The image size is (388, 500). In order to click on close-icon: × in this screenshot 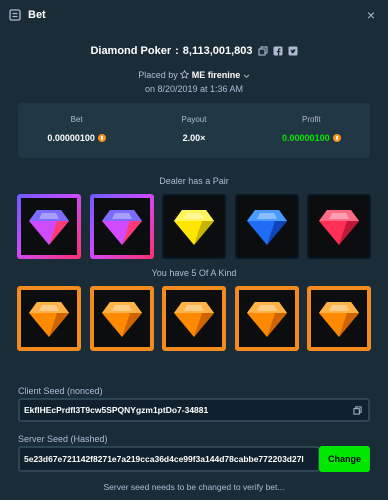, I will do `click(371, 15)`.